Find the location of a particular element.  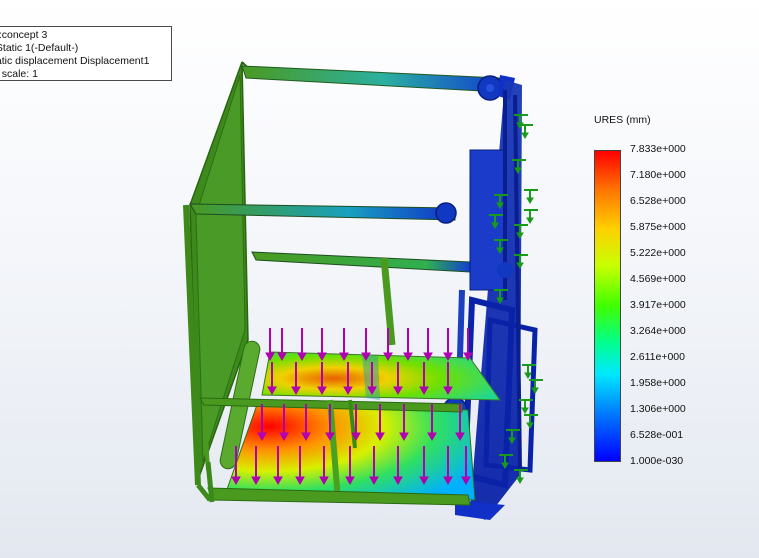

legend-label: 5.875e+000 is located at coordinates (658, 227).